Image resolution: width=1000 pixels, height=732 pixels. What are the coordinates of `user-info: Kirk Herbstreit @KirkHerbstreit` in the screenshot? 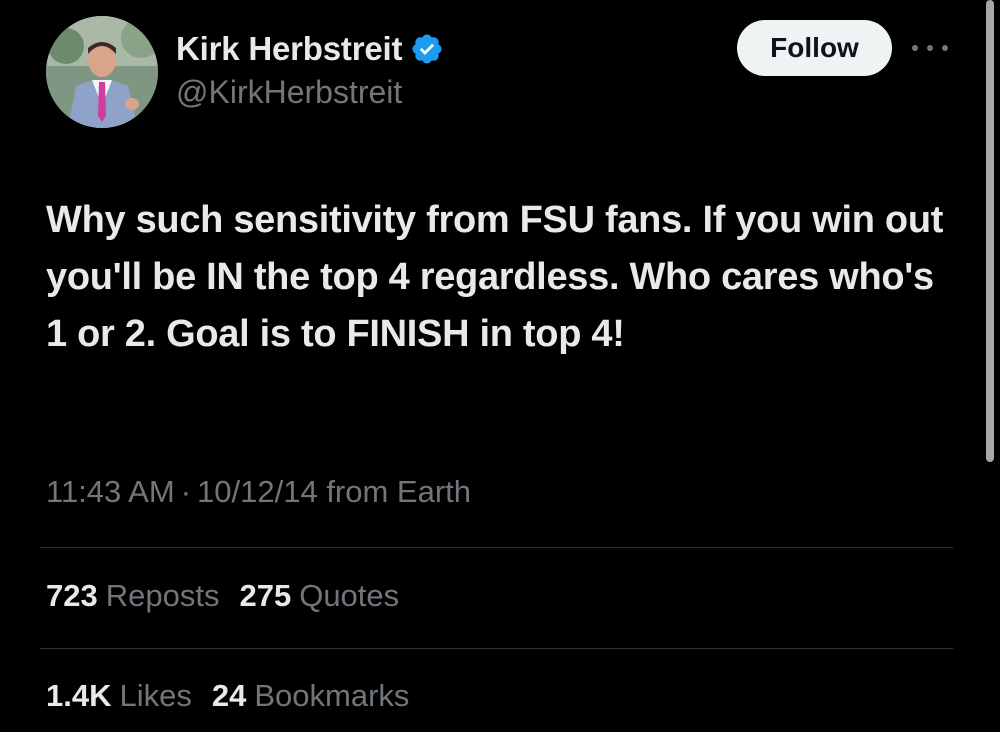 It's located at (310, 69).